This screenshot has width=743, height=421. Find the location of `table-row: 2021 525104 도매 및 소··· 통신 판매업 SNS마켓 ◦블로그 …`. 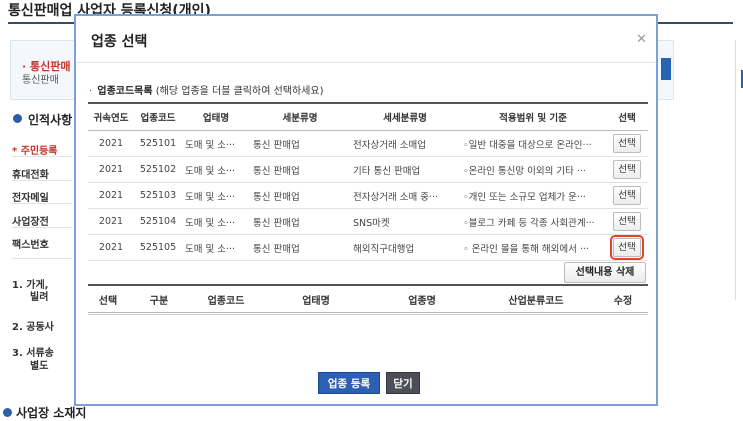

table-row: 2021 525104 도매 및 소··· 통신 판매업 SNS마켓 ◦블로그 … is located at coordinates (368, 221).